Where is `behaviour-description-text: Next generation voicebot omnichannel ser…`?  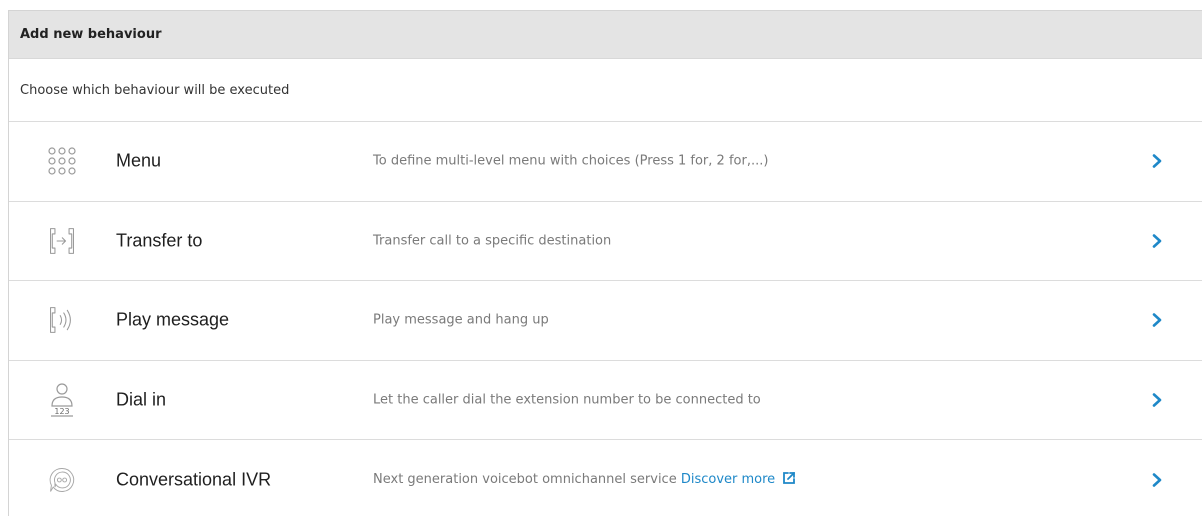
behaviour-description-text: Next generation voicebot omnichannel ser… is located at coordinates (525, 479).